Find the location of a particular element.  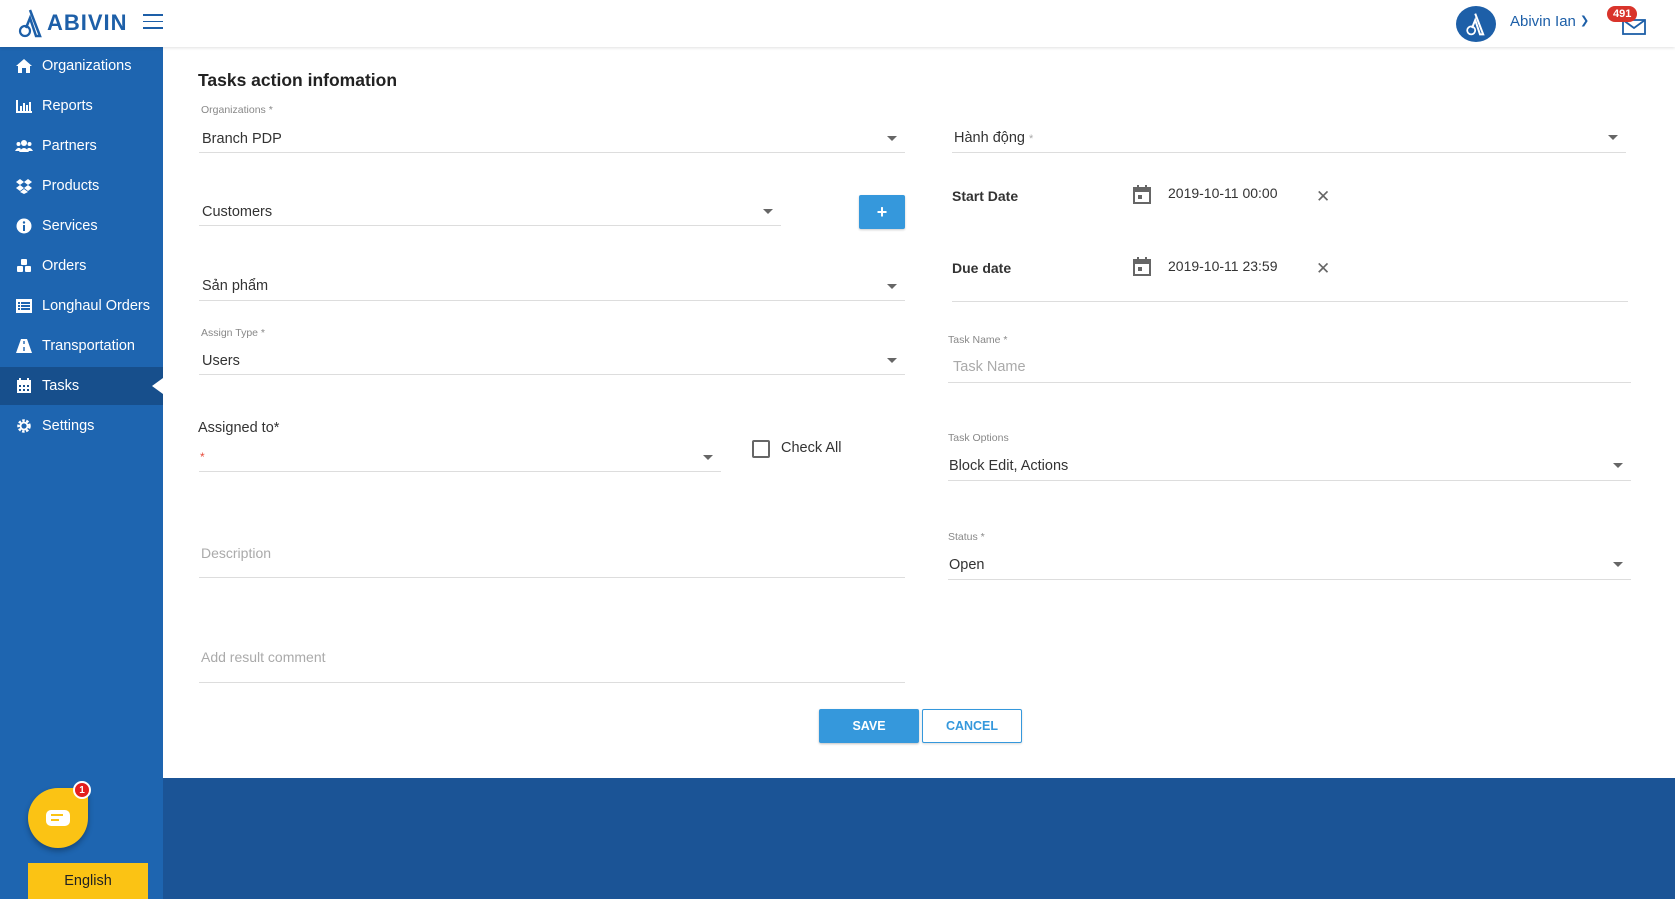

action-select: Hành động * is located at coordinates (993, 138).